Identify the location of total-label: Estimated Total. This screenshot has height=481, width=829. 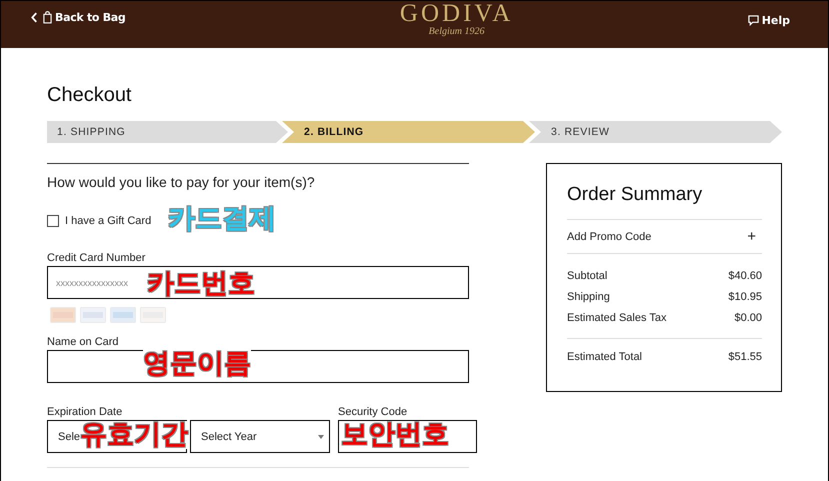
(604, 357).